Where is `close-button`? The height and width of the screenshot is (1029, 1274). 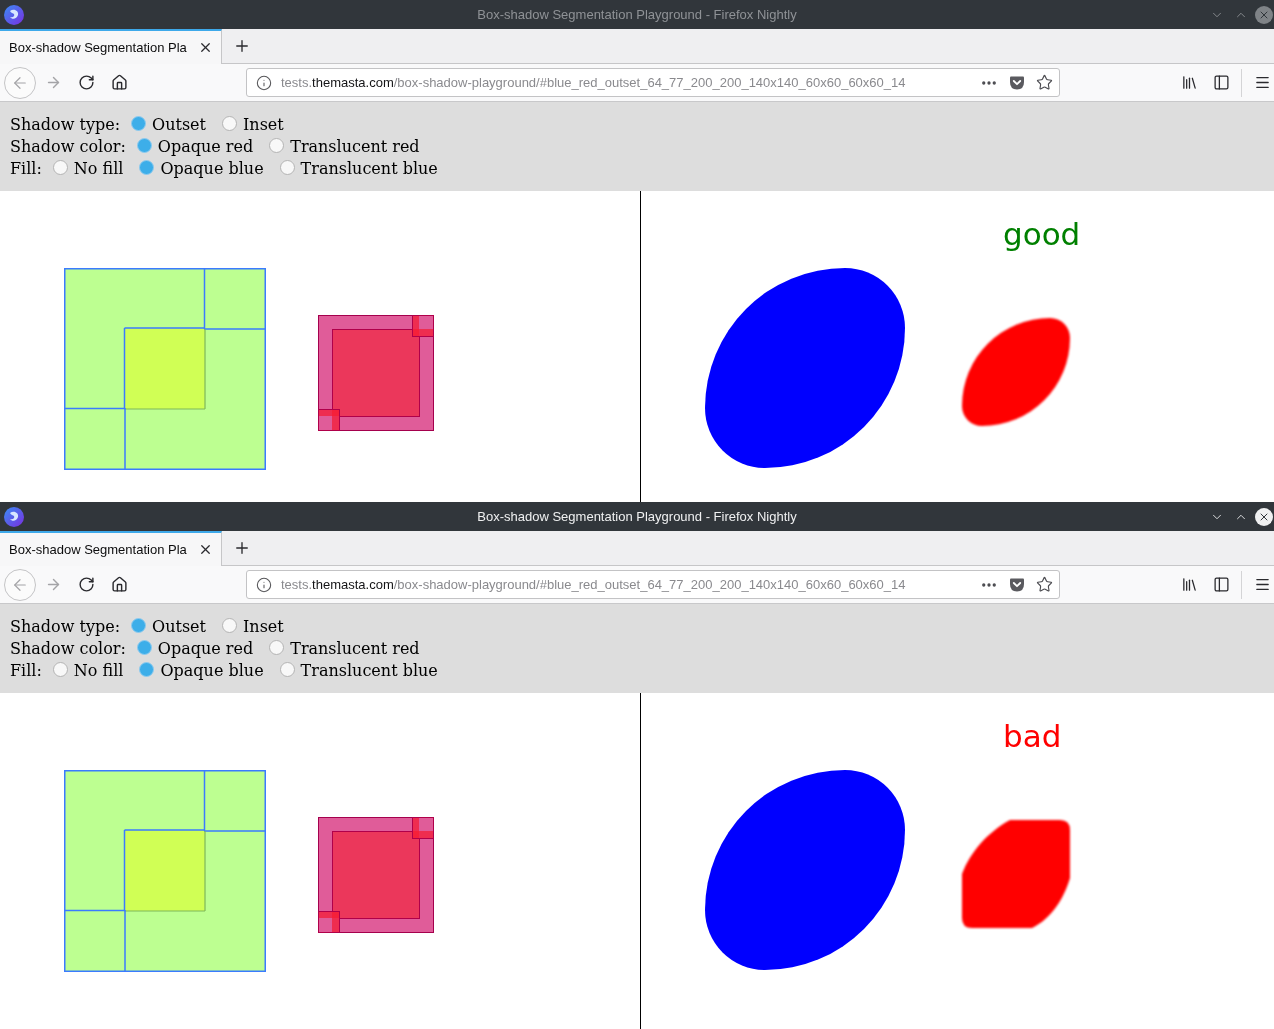
close-button is located at coordinates (1264, 516).